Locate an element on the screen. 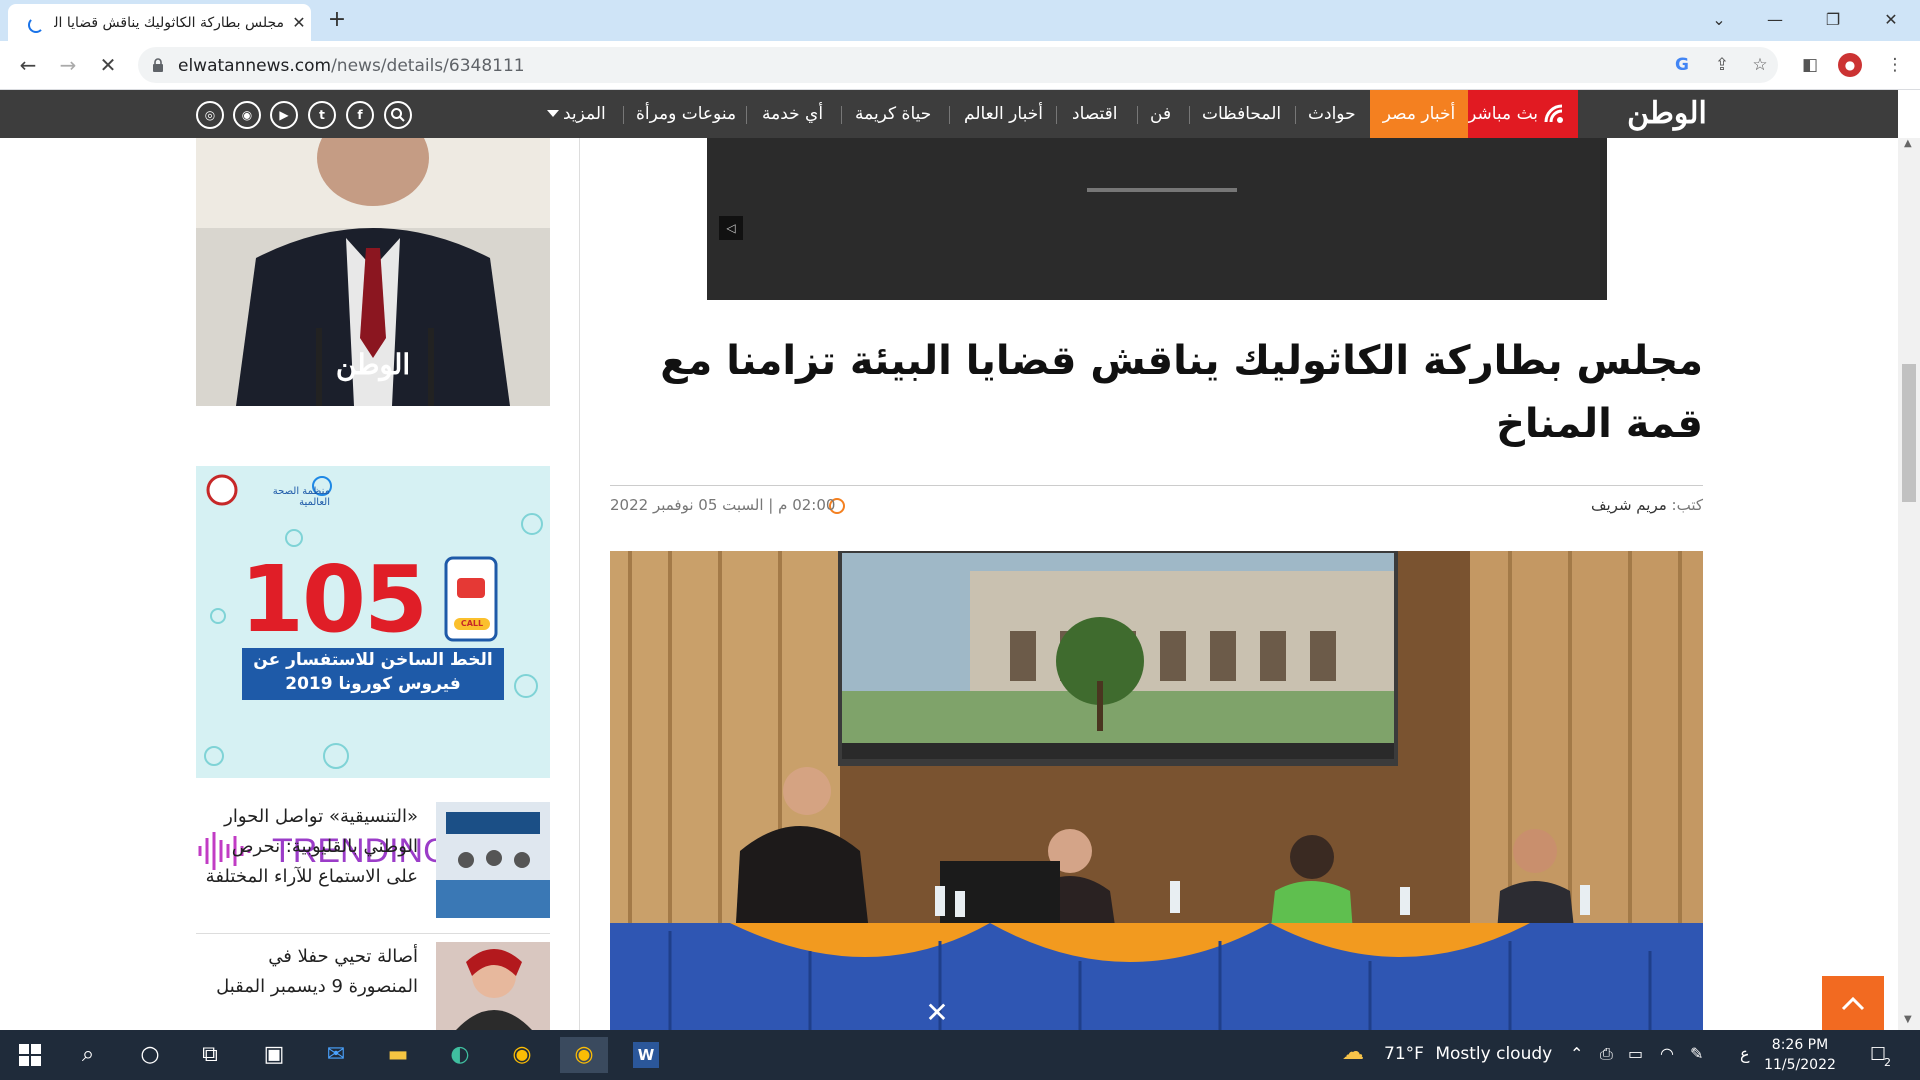  maximize-button: ❐ is located at coordinates (1833, 20).